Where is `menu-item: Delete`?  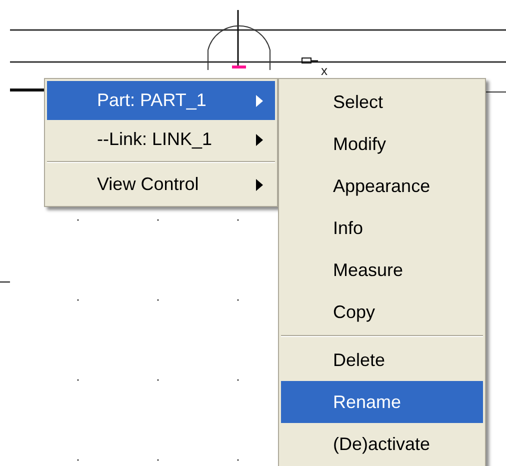
menu-item: Delete is located at coordinates (382, 360).